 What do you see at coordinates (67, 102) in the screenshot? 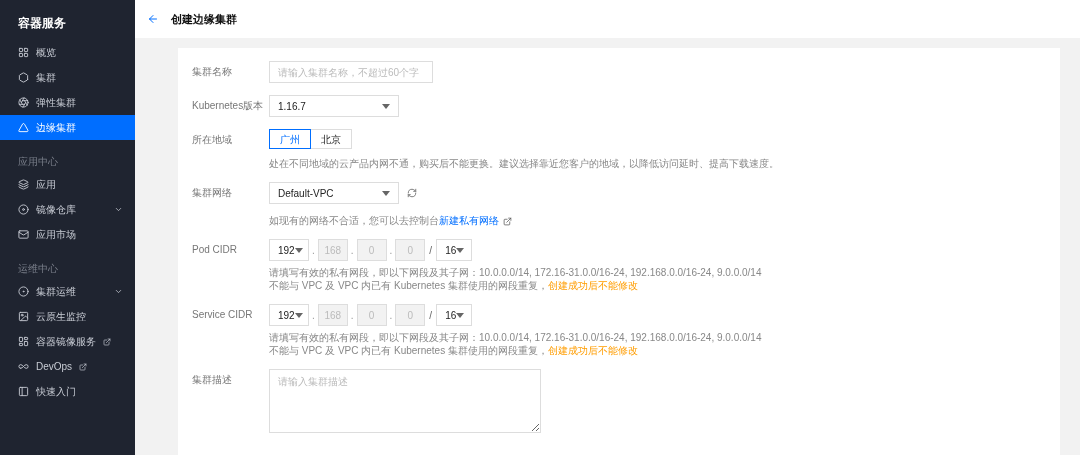
I see `sidebar-item: 弹性集群` at bounding box center [67, 102].